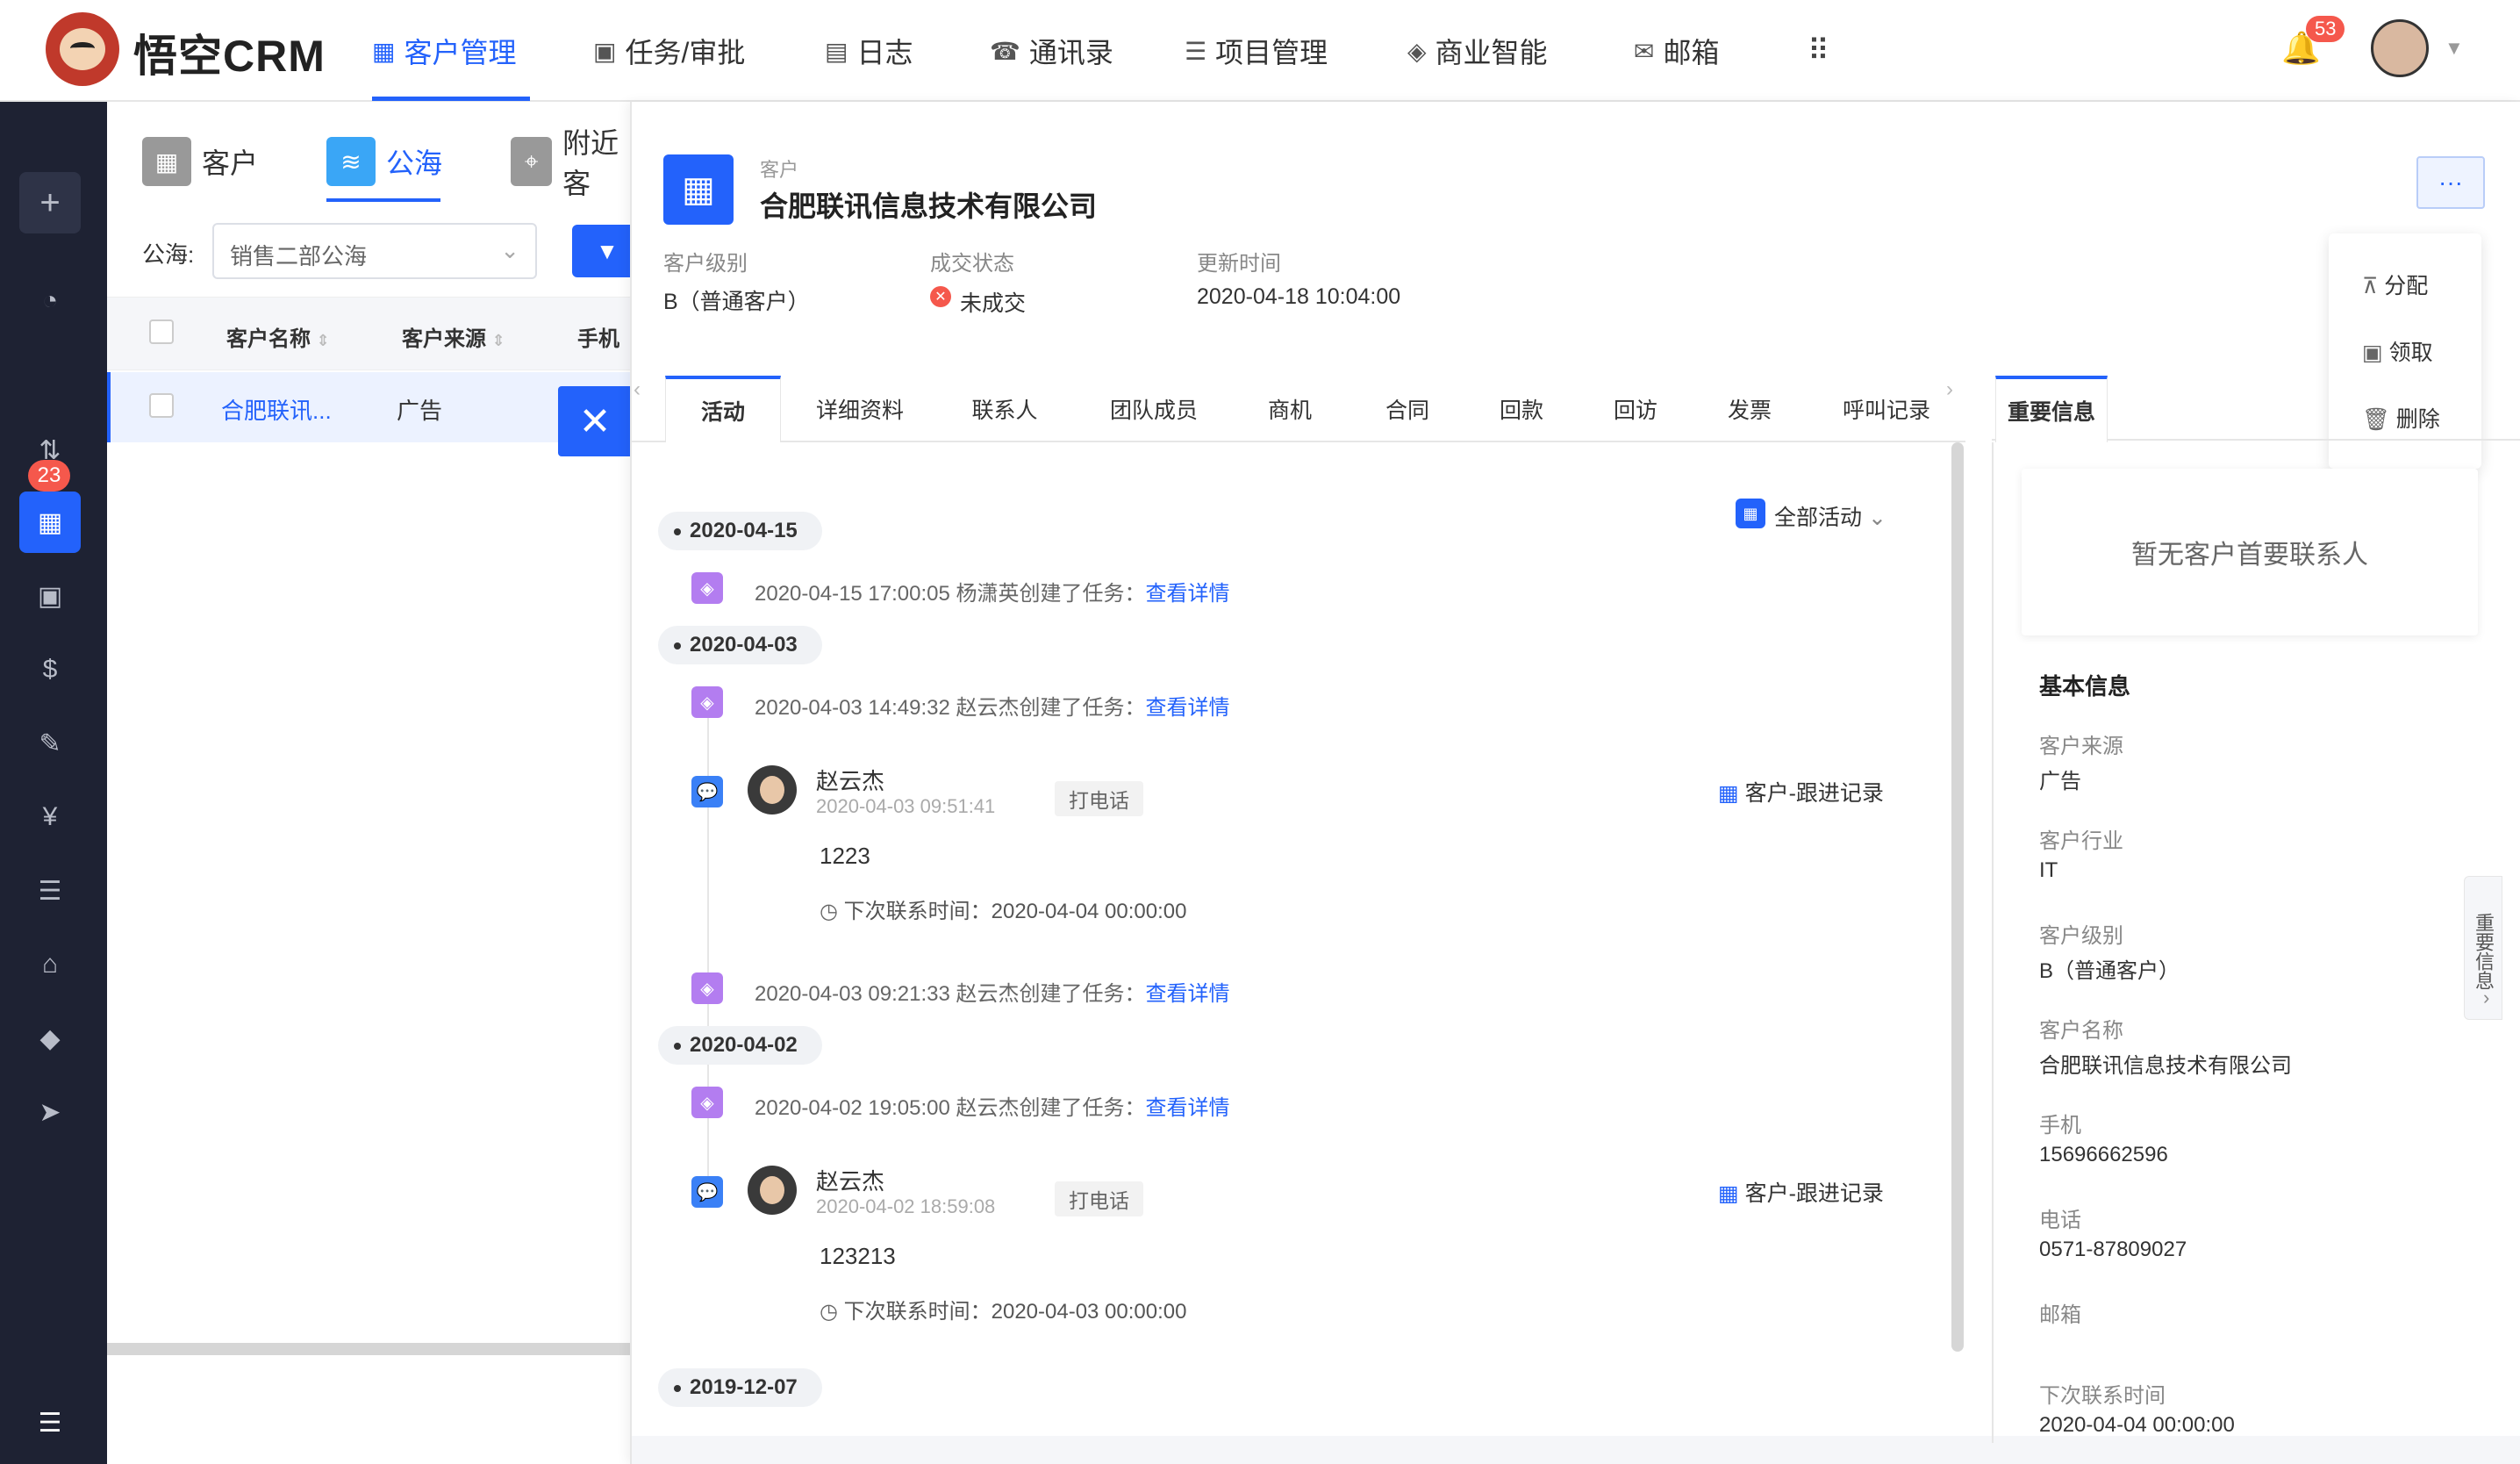 This screenshot has height=1464, width=2520. What do you see at coordinates (2454, 48) in the screenshot?
I see `caret-down-icon: ▼` at bounding box center [2454, 48].